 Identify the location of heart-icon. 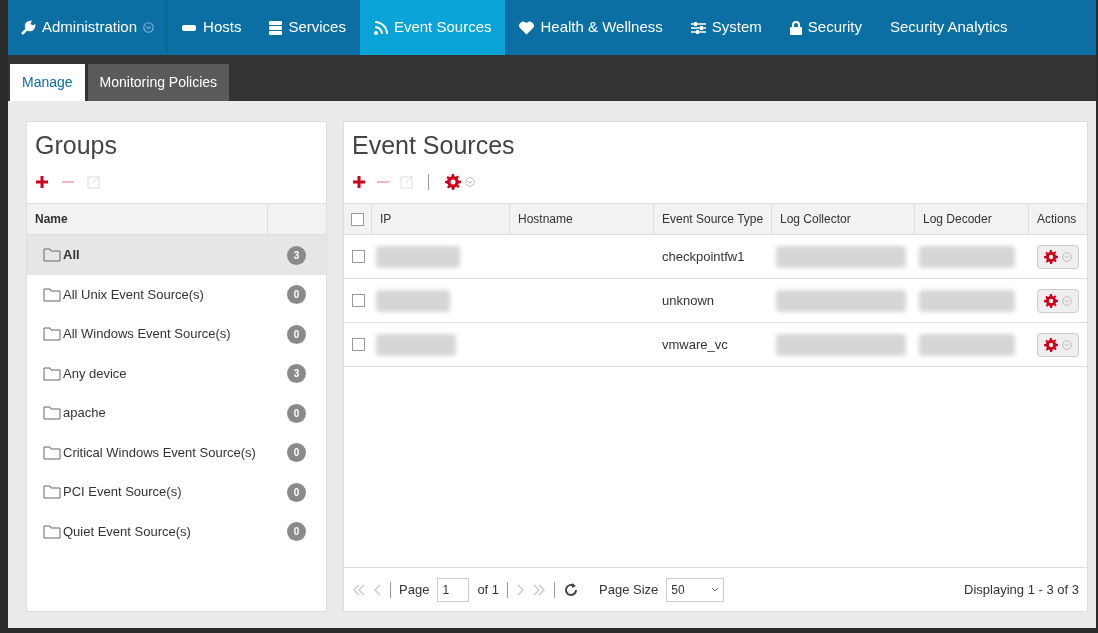
(527, 27).